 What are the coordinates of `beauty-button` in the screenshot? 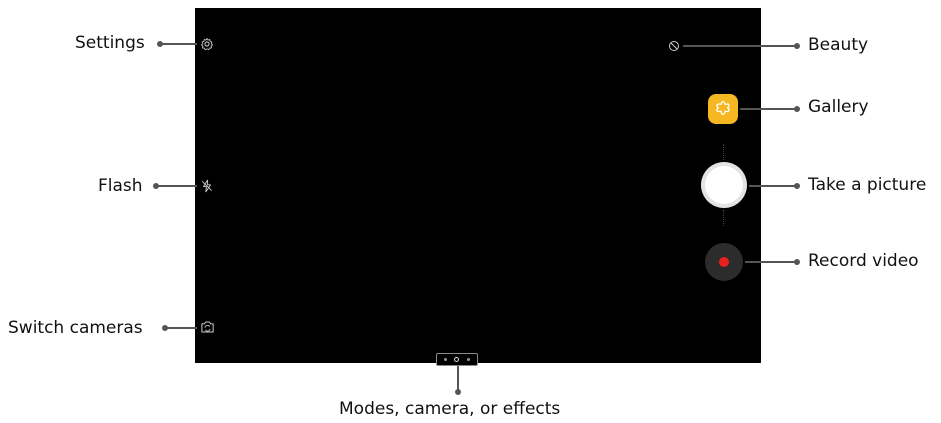 It's located at (674, 46).